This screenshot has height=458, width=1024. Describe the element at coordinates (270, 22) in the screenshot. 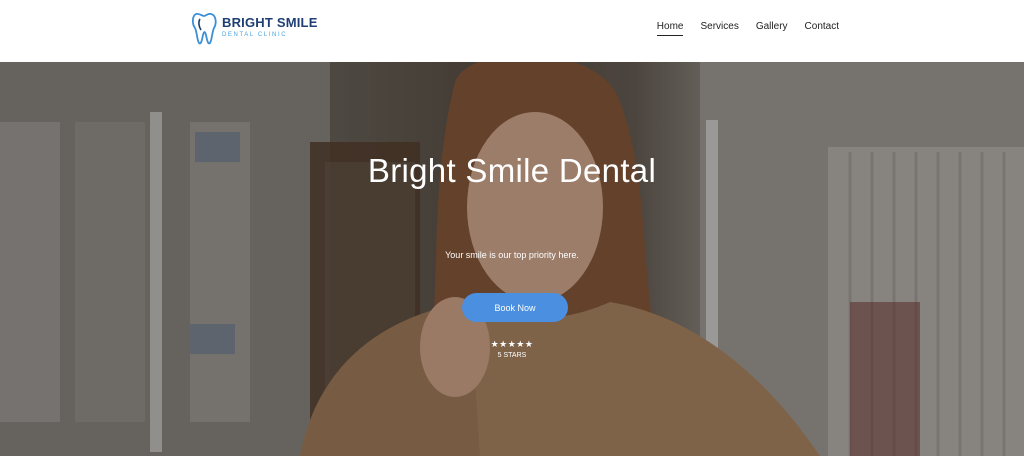

I see `brand-name: BRIGHT SMILE` at that location.